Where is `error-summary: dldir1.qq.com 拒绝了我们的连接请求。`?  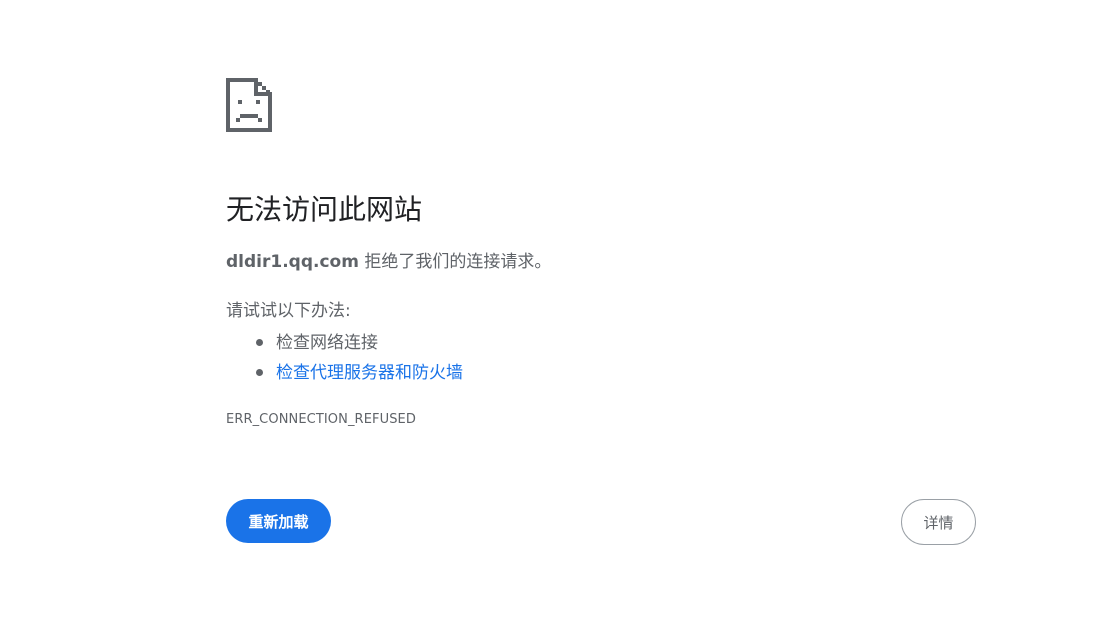 error-summary: dldir1.qq.com 拒绝了我们的连接请求。 is located at coordinates (388, 262).